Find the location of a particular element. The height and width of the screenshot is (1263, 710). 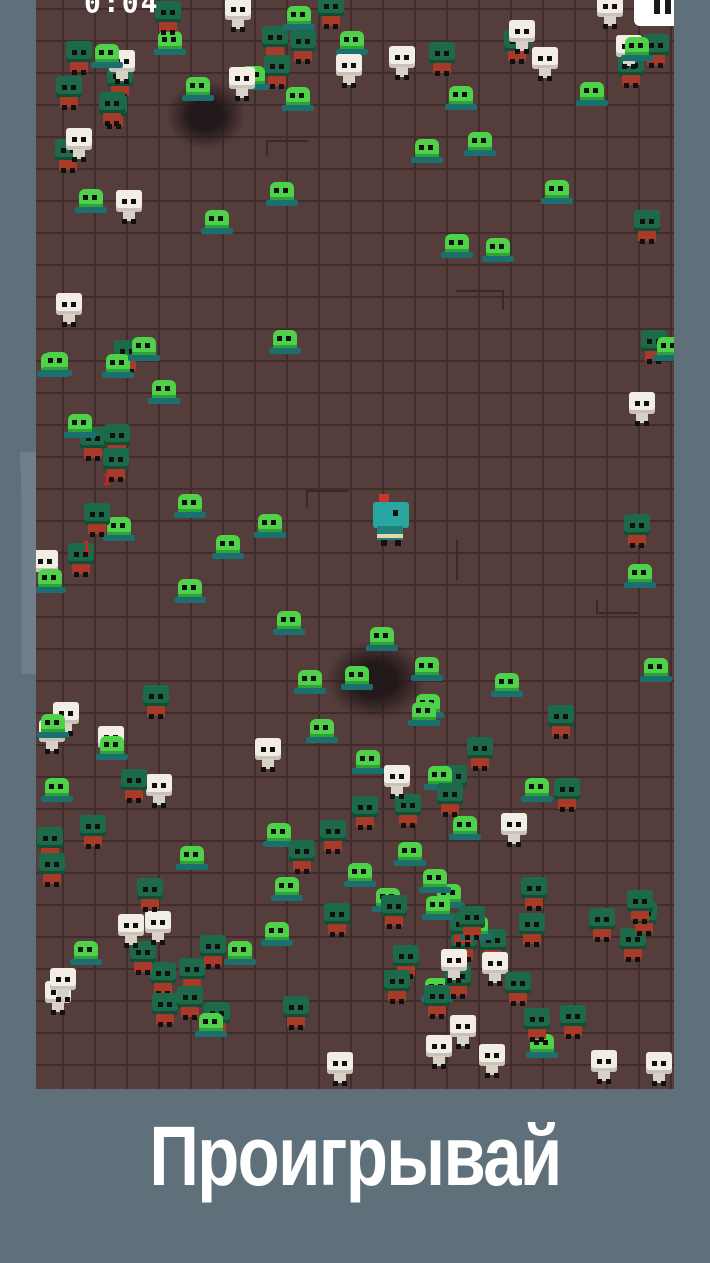

player-character is located at coordinates (391, 522).